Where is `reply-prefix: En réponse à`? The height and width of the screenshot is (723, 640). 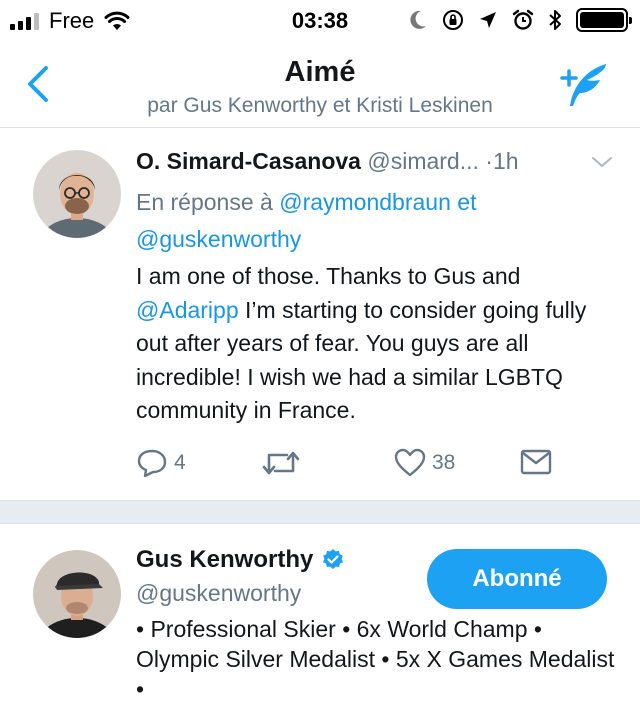 reply-prefix: En réponse à is located at coordinates (204, 202).